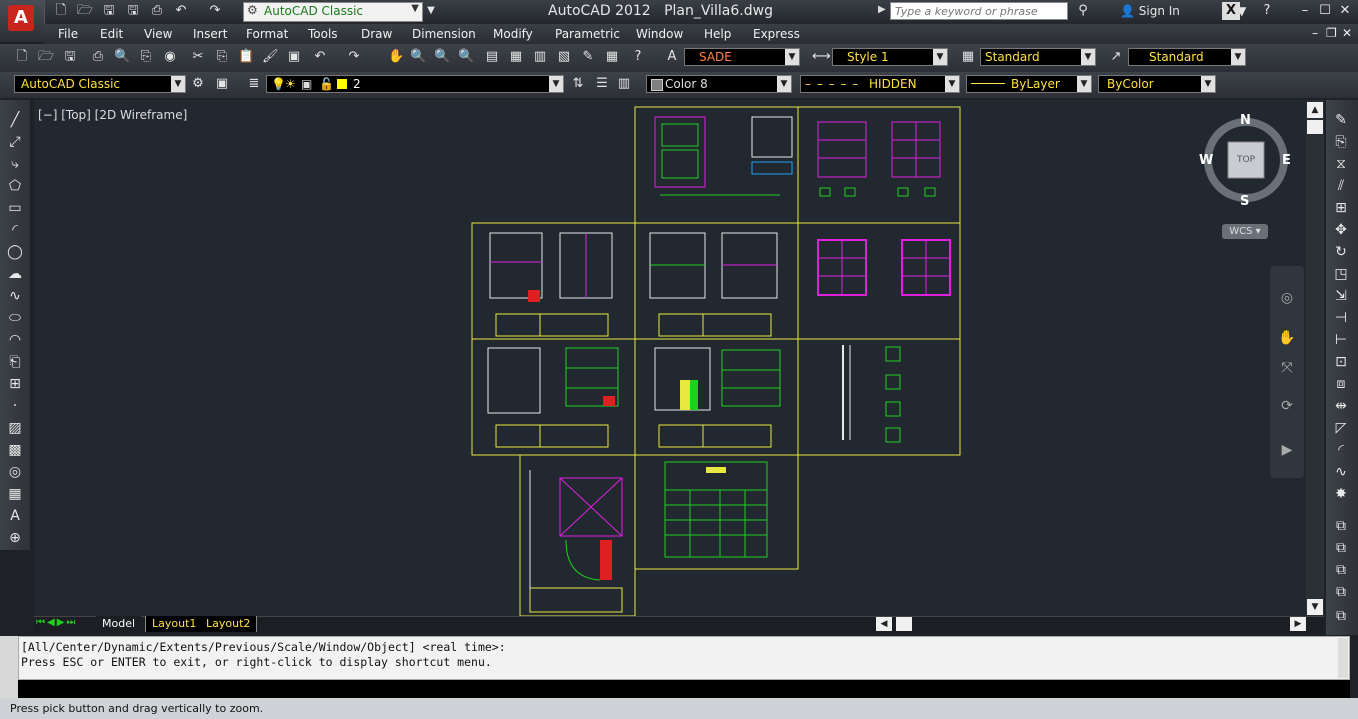  What do you see at coordinates (1287, 368) in the screenshot?
I see `zoom-extents-icon: ⤧` at bounding box center [1287, 368].